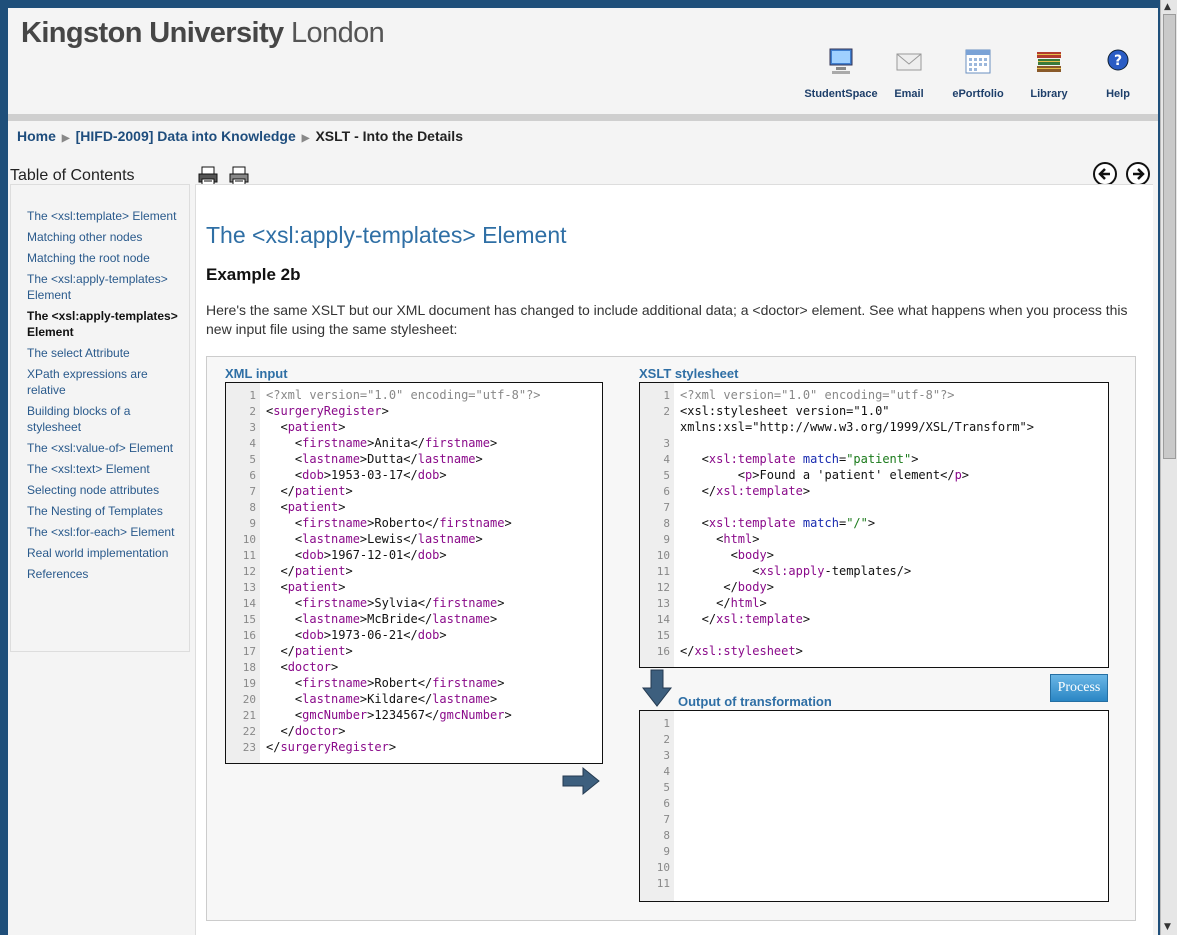 The image size is (1177, 935). I want to click on envelope-icon, so click(909, 62).